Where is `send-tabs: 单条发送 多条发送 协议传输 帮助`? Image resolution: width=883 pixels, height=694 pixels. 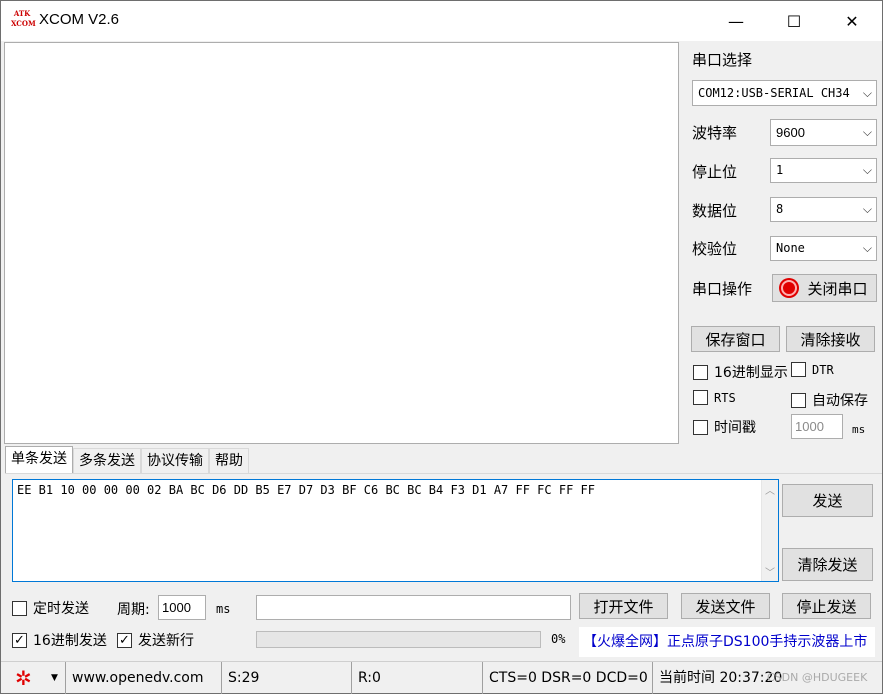
send-tabs: 单条发送 多条发送 协议传输 帮助 is located at coordinates (127, 460).